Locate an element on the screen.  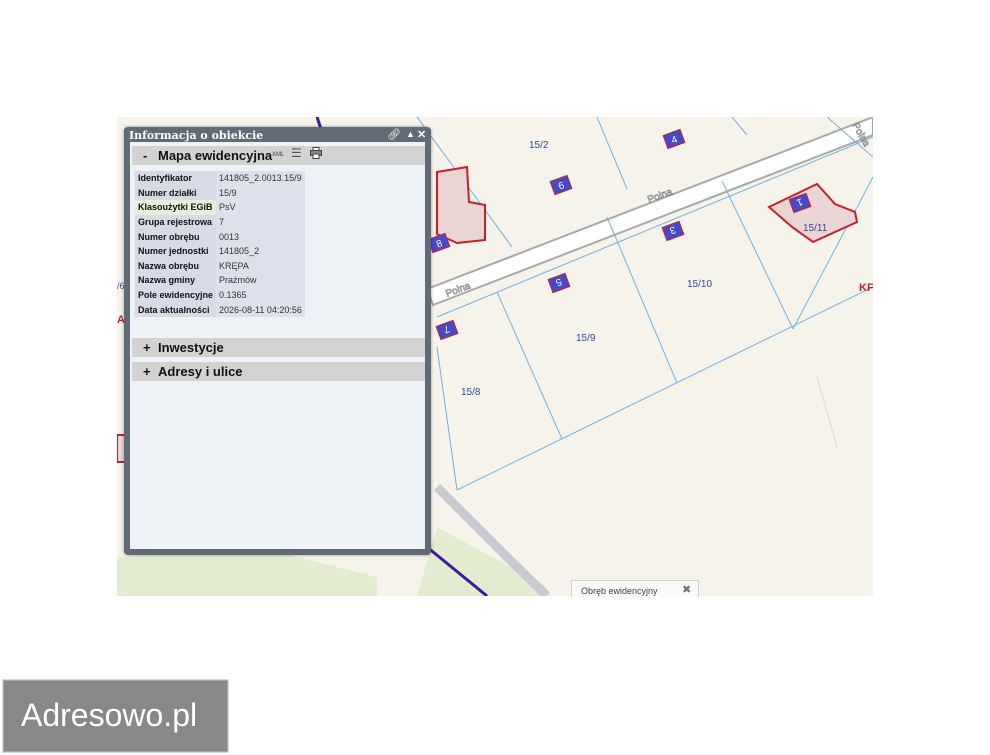
building is located at coordinates (461, 205).